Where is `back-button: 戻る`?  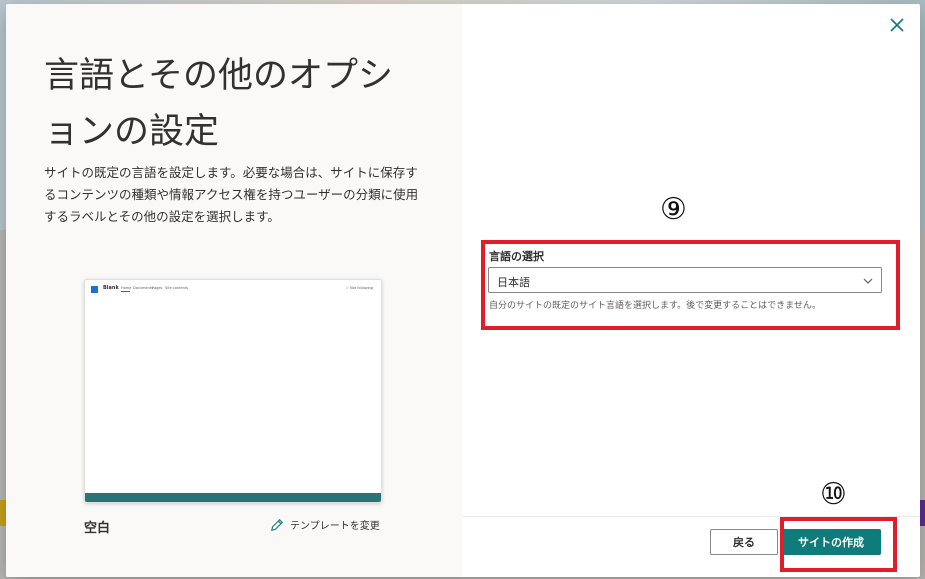
back-button: 戻る is located at coordinates (744, 542).